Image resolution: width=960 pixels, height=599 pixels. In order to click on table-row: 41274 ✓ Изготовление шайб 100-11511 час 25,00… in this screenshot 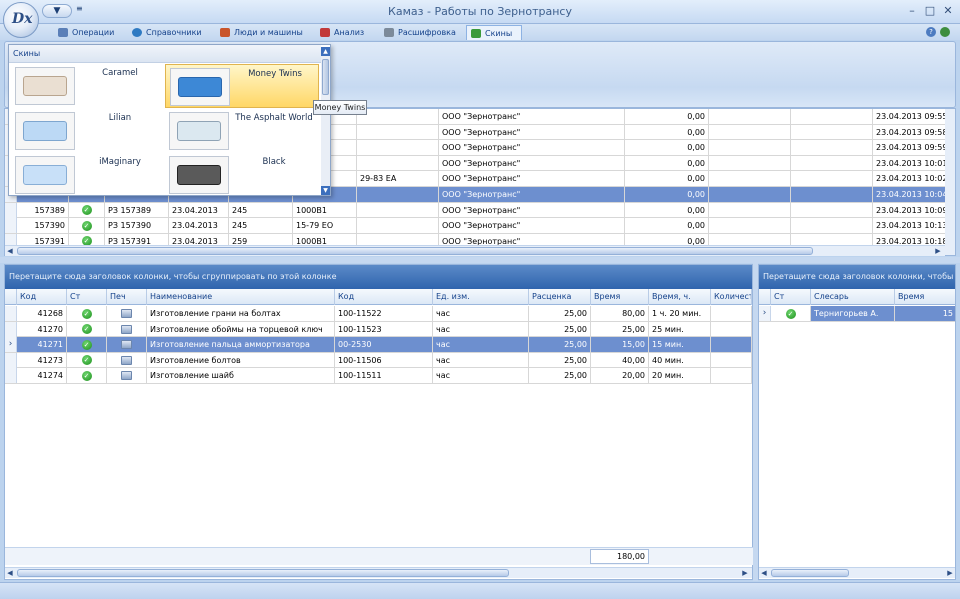, I will do `click(378, 376)`.